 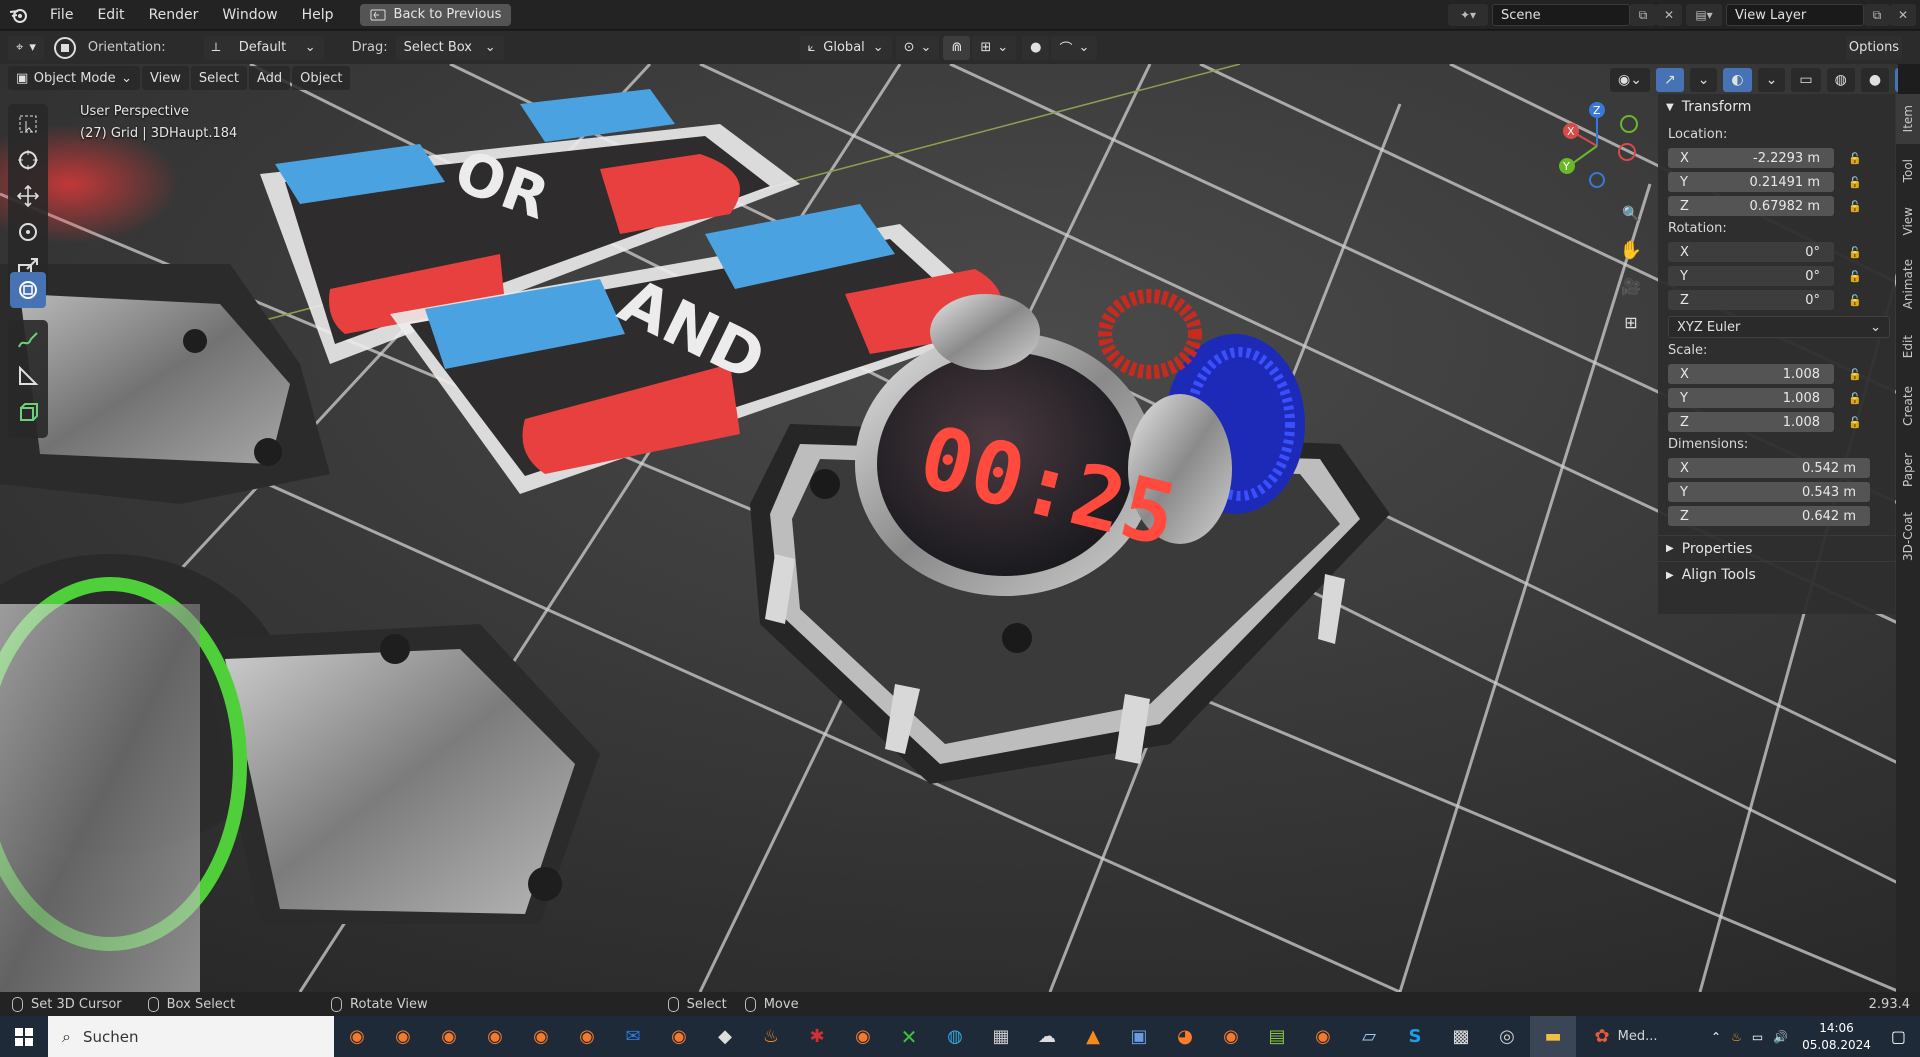 I want to click on transform-tool-icon, so click(x=28, y=290).